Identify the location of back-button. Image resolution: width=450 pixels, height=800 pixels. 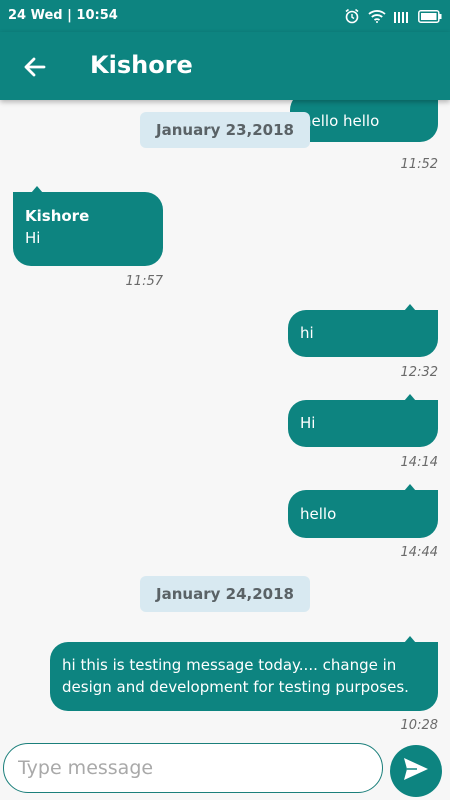
(35, 67).